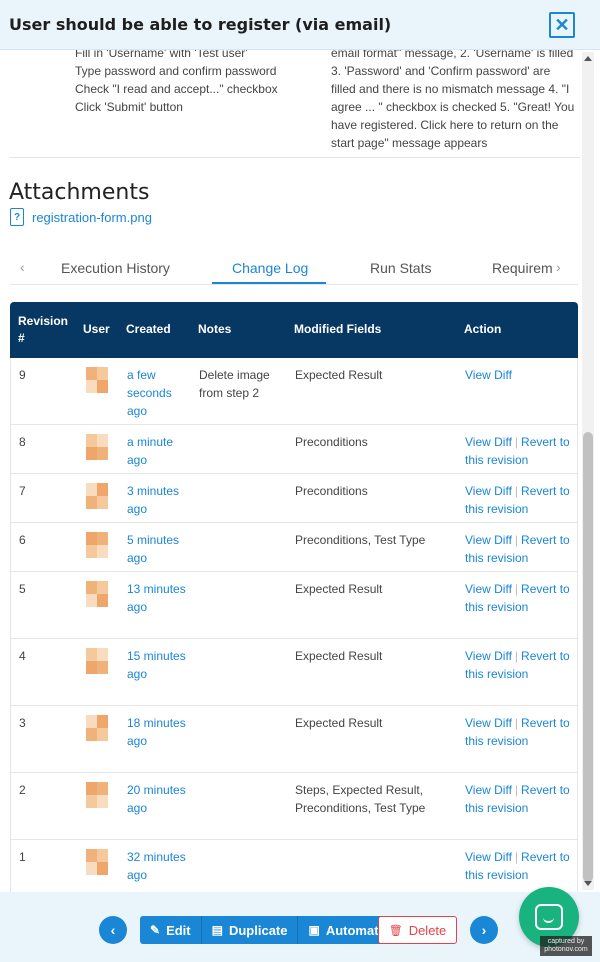 This screenshot has height=962, width=600. What do you see at coordinates (148, 329) in the screenshot?
I see `header-created: Created` at bounding box center [148, 329].